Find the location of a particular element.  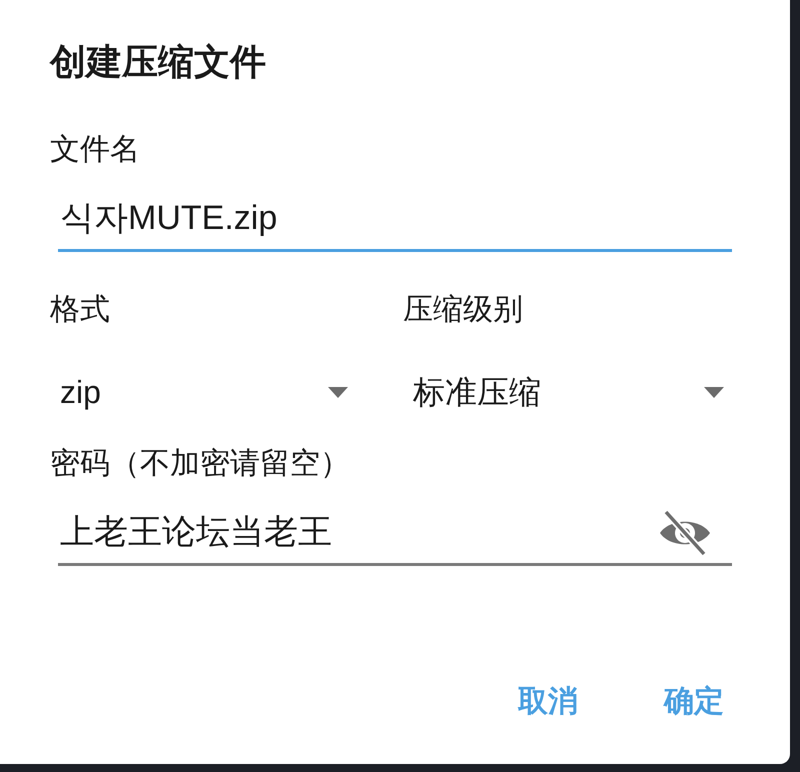

compression-select: 标准压缩 is located at coordinates (567, 392).